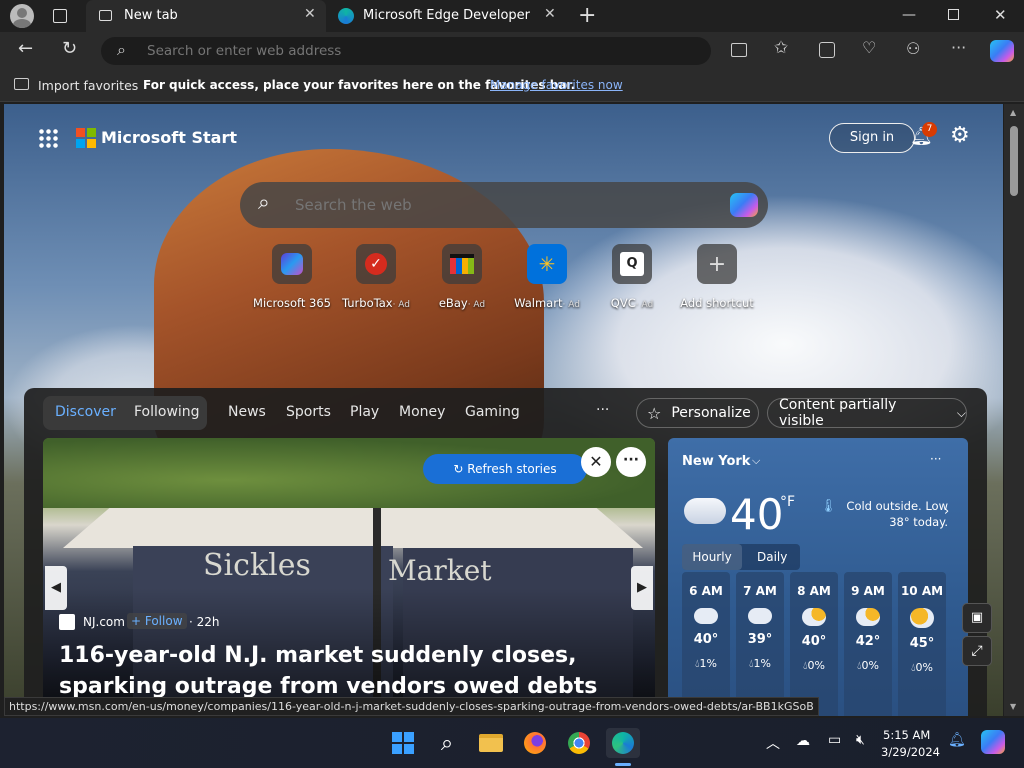 The image size is (1024, 768). Describe the element at coordinates (88, 85) in the screenshot. I see `import-favorites-button: Import favorites` at that location.